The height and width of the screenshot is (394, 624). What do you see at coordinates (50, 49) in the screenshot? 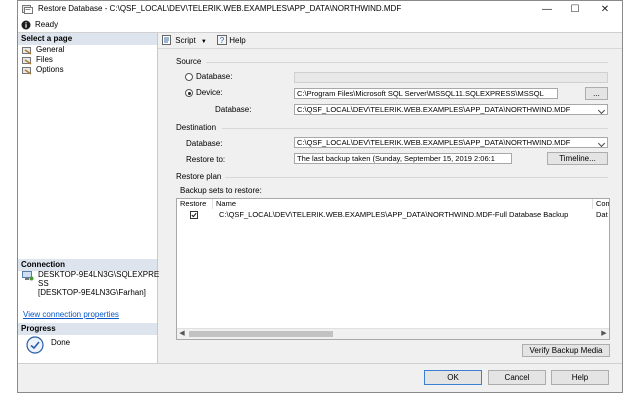
I see `page-item-general-label: General` at bounding box center [50, 49].